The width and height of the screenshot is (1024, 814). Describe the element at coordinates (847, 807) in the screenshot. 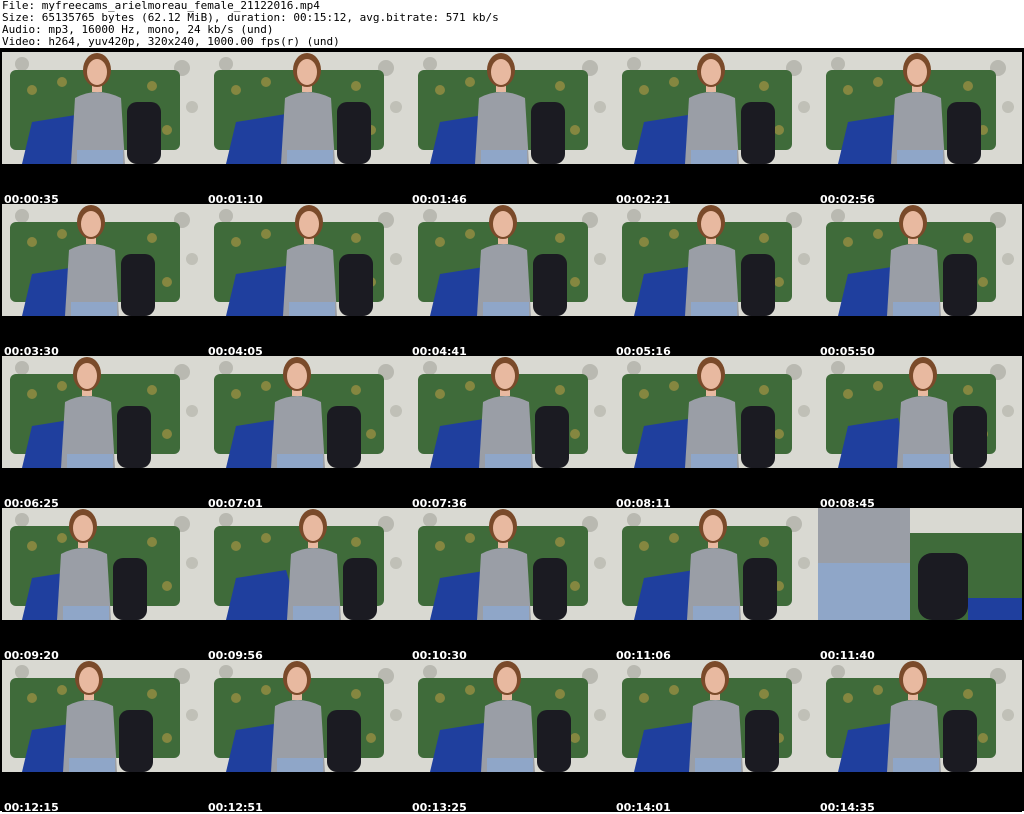

I see `thumbnail-timestamp: 00:14:35` at that location.